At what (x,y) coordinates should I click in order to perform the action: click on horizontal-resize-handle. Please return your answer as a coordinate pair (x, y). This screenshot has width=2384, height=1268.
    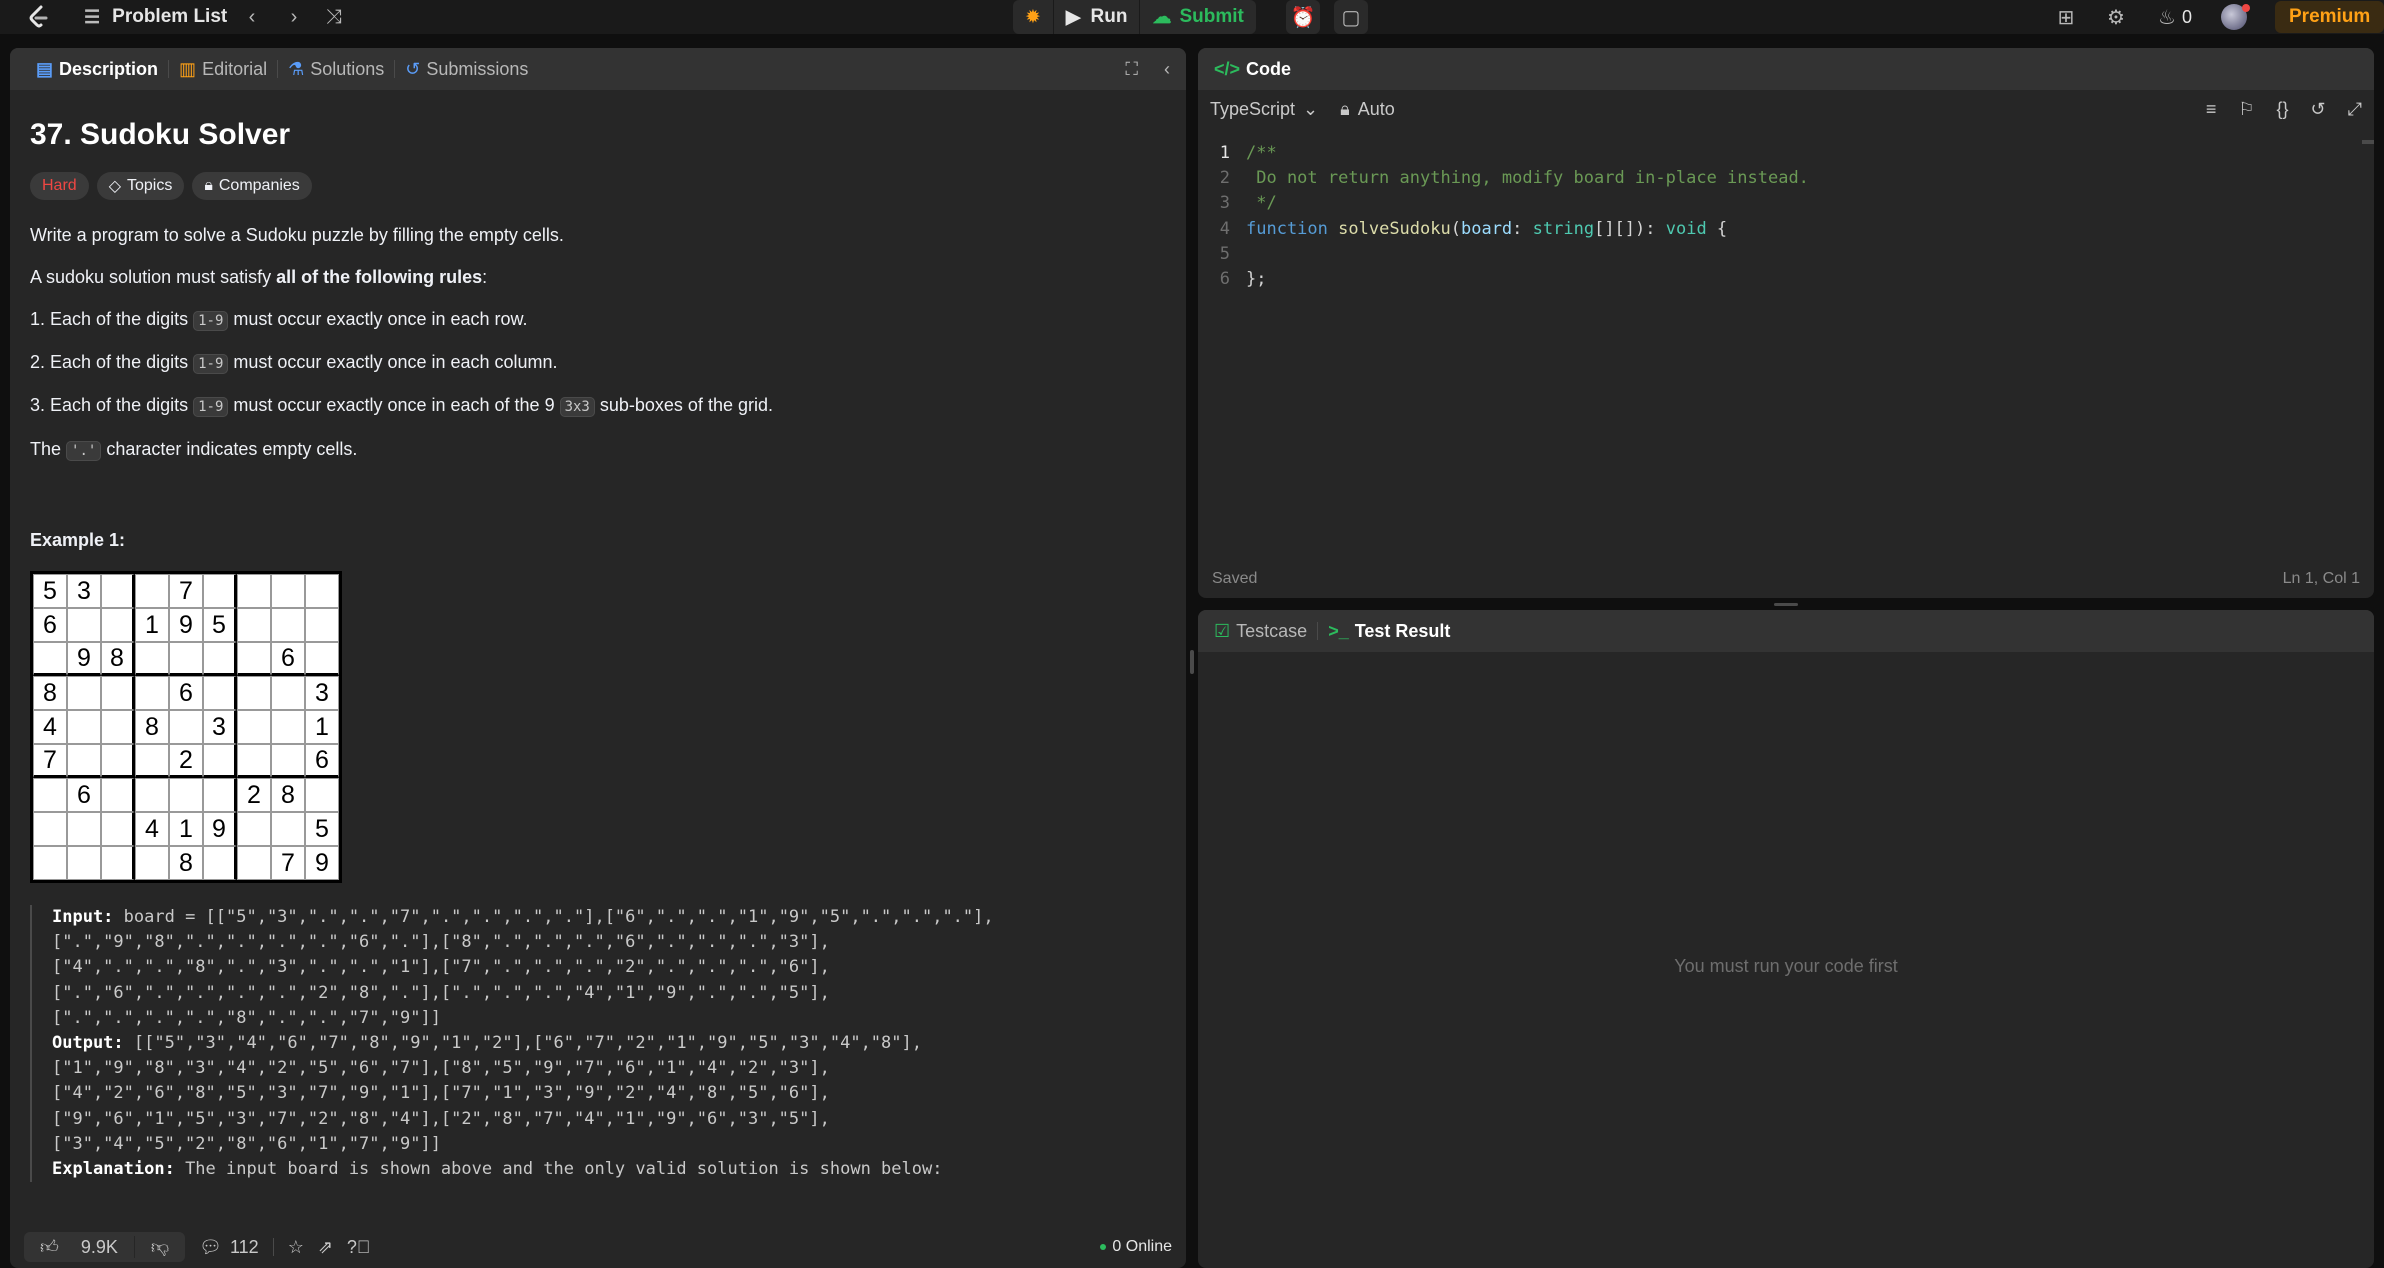
    Looking at the image, I should click on (1786, 604).